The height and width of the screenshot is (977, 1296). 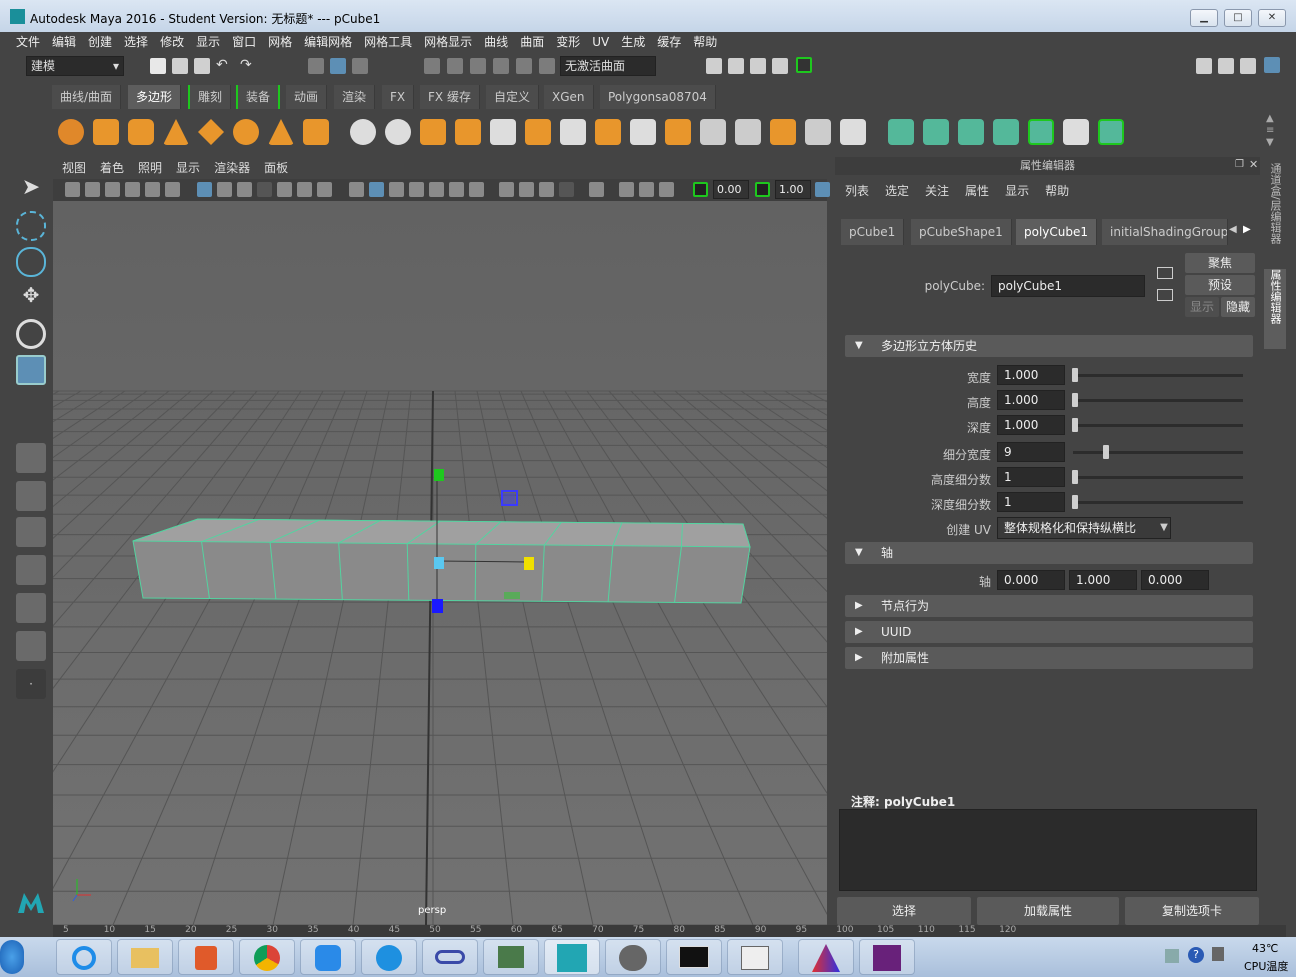 I want to click on insert-edgeloop-icon, so click(x=748, y=132).